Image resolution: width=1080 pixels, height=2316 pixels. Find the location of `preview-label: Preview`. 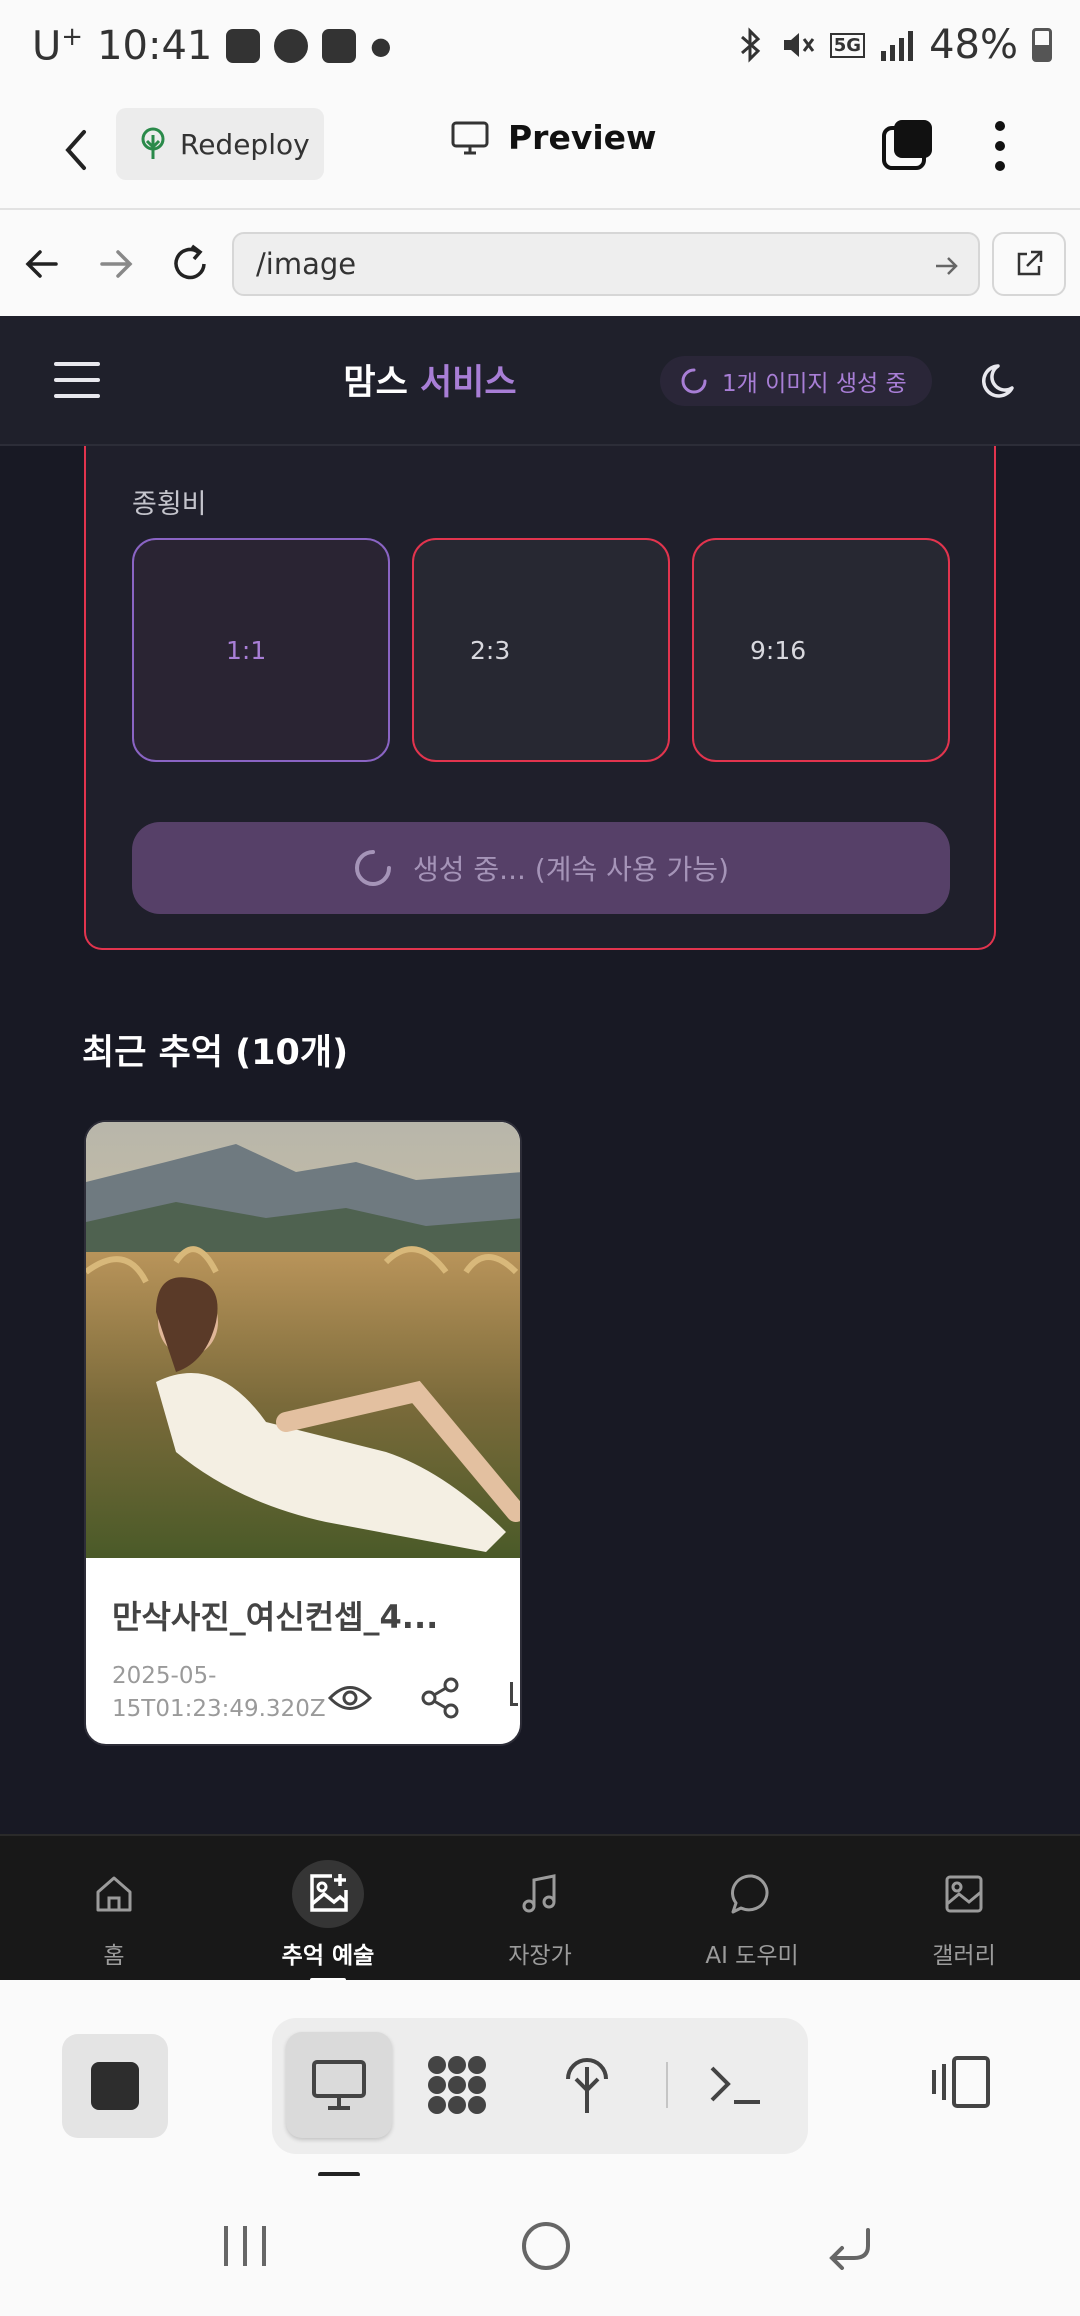

preview-label: Preview is located at coordinates (582, 137).